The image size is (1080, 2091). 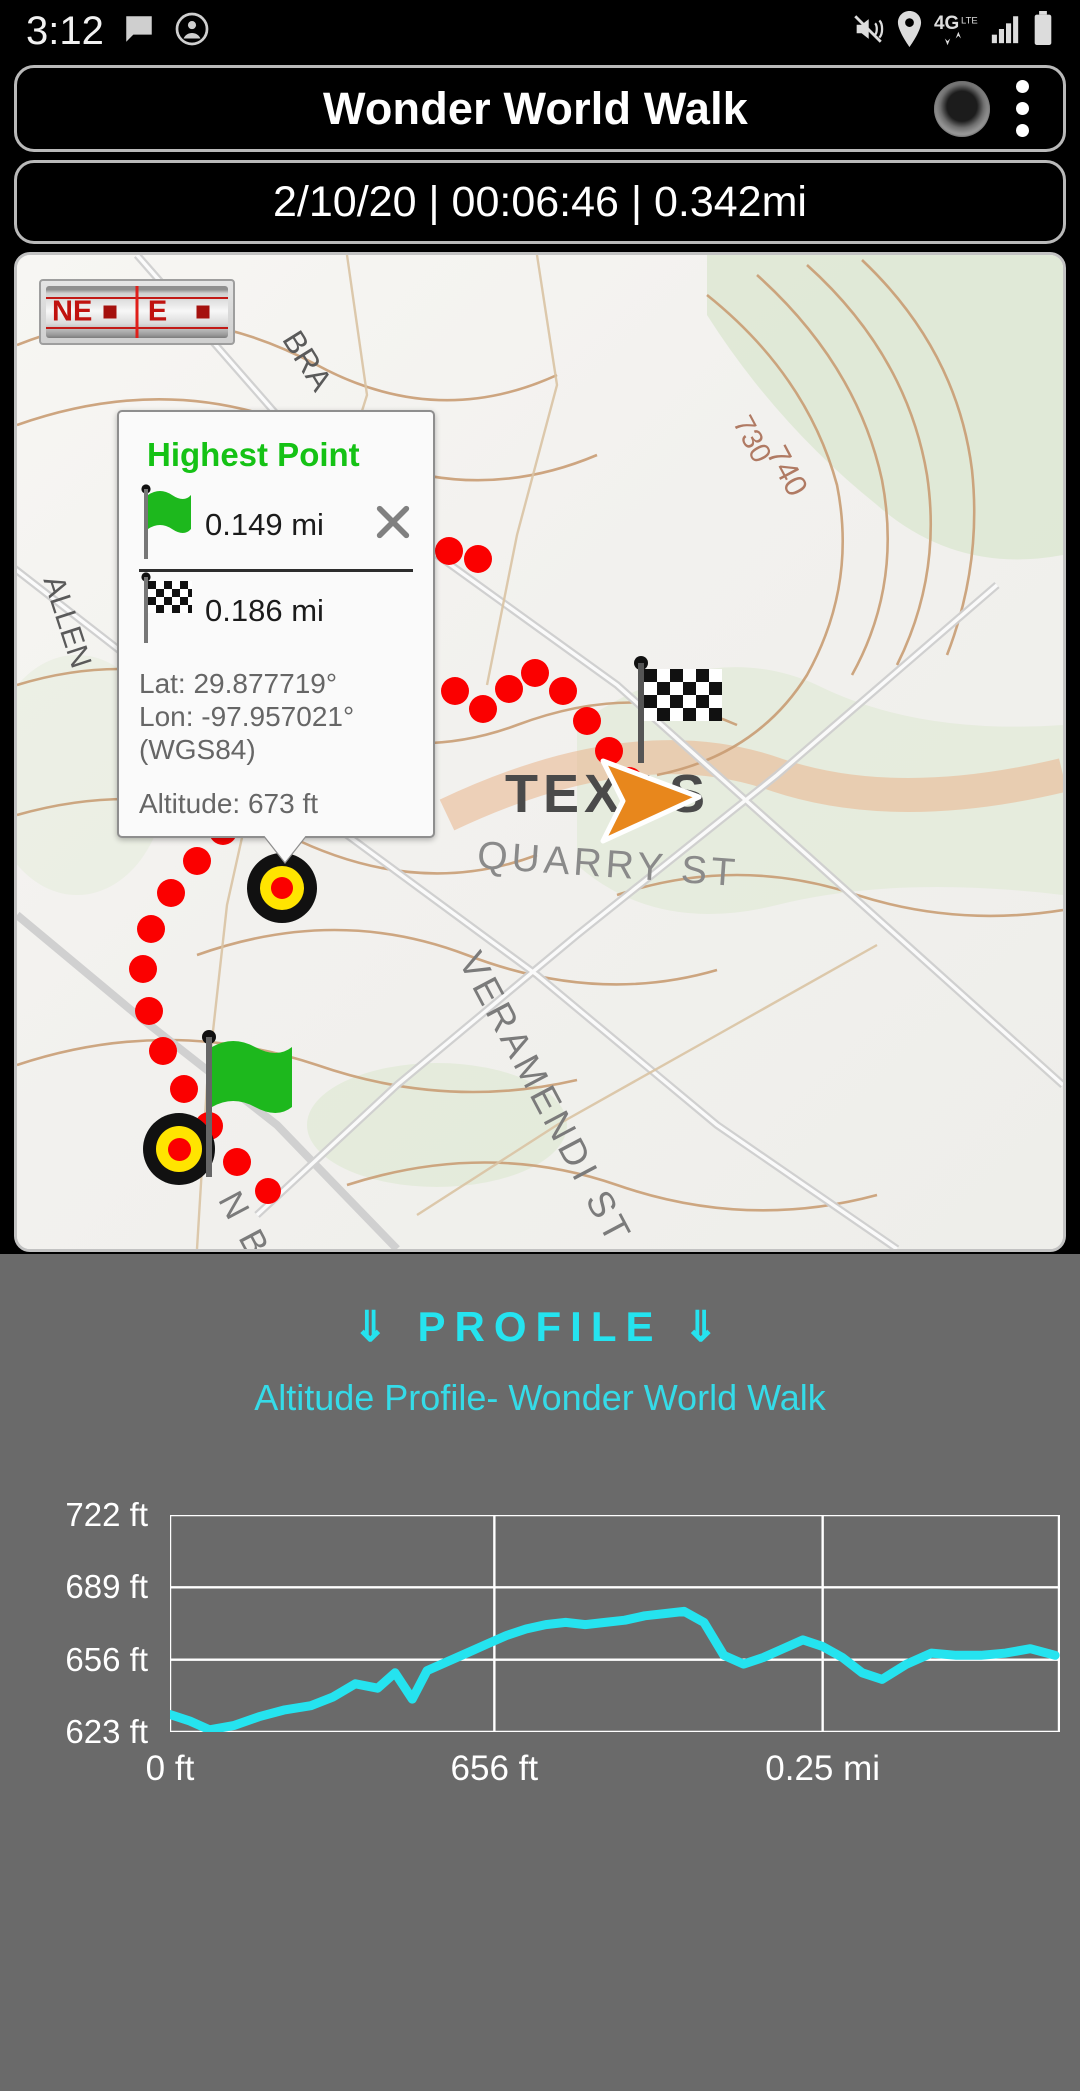 I want to click on overflow-menu-button, so click(x=1022, y=108).